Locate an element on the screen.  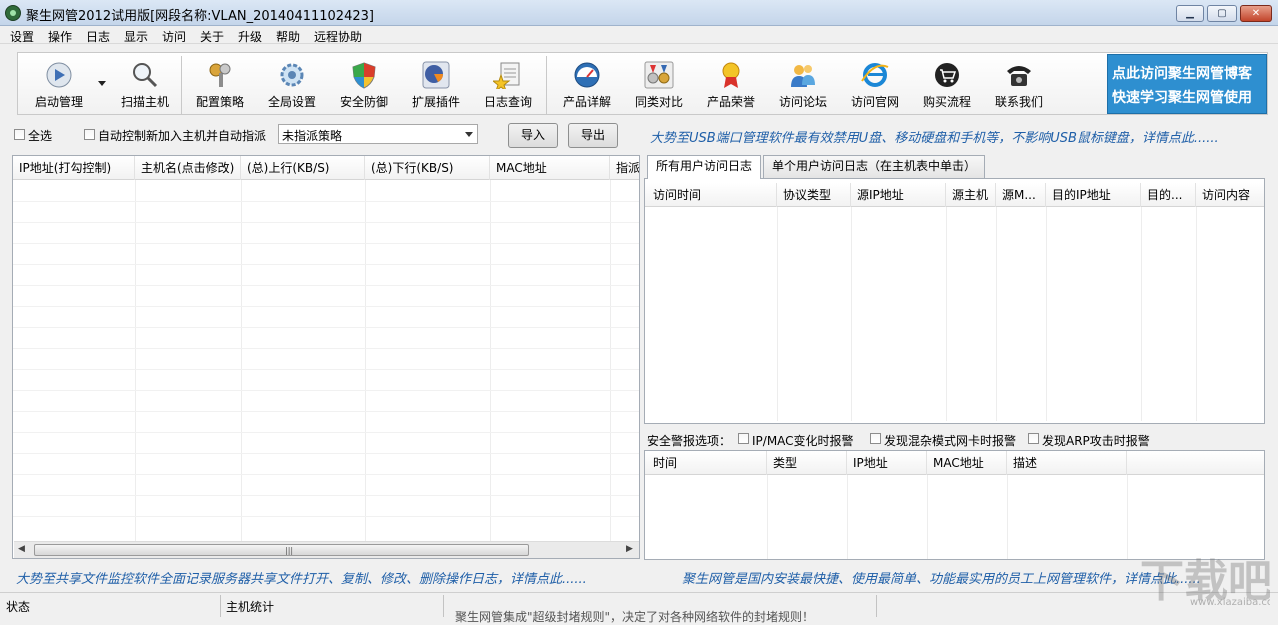
plugin-icon is located at coordinates (436, 75).